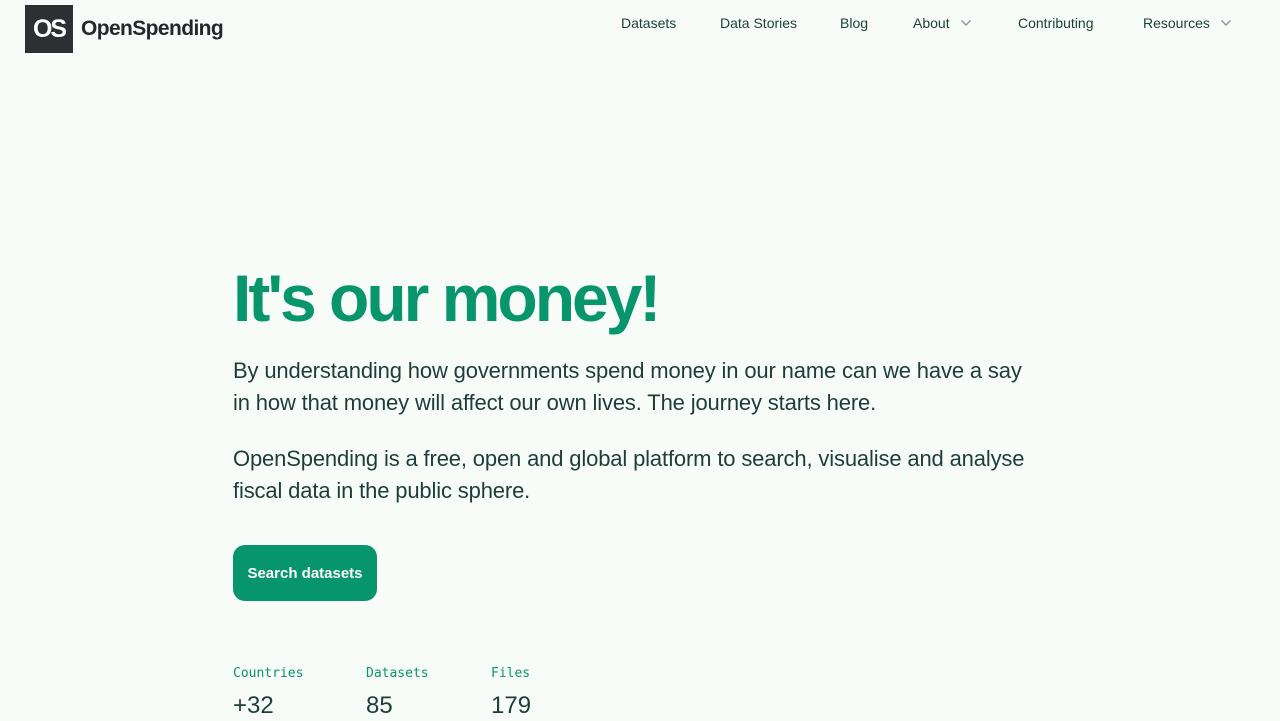 The image size is (1280, 721). I want to click on stat-label: Files, so click(511, 673).